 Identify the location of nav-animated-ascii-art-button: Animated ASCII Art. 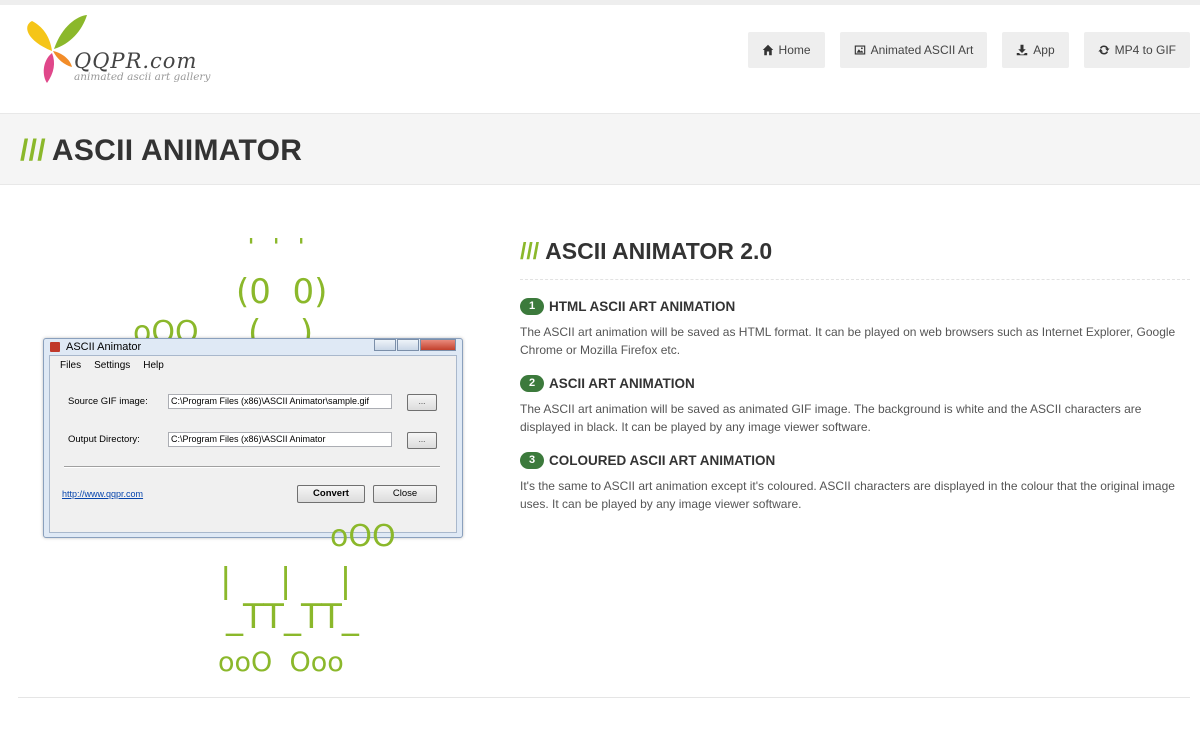
(913, 50).